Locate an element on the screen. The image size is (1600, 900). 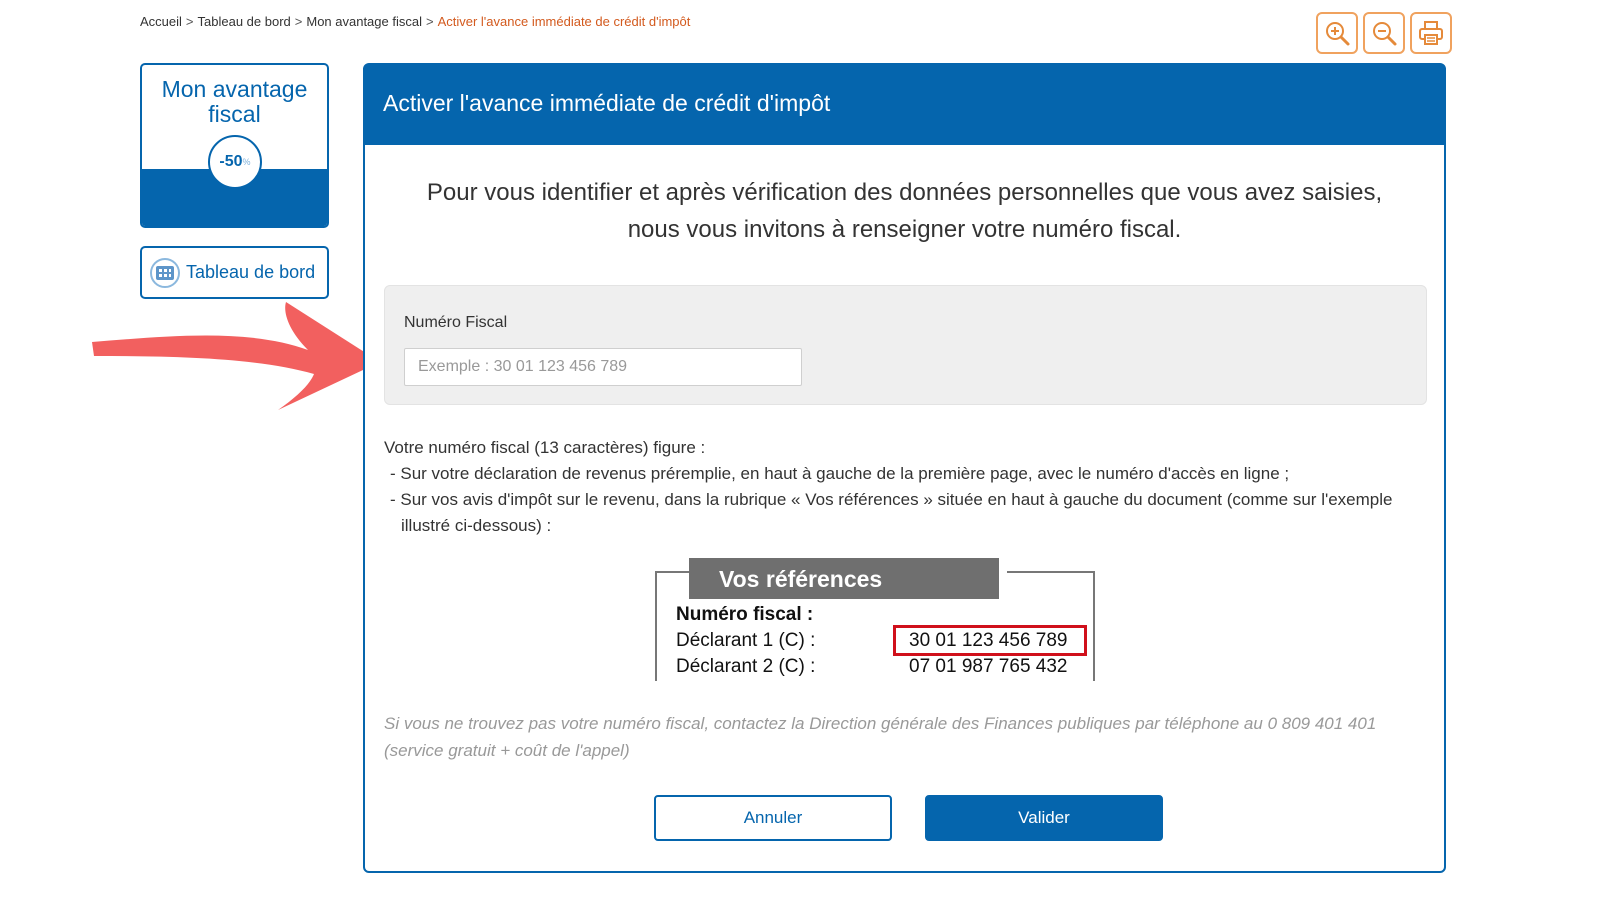
printer-icon is located at coordinates (1431, 33).